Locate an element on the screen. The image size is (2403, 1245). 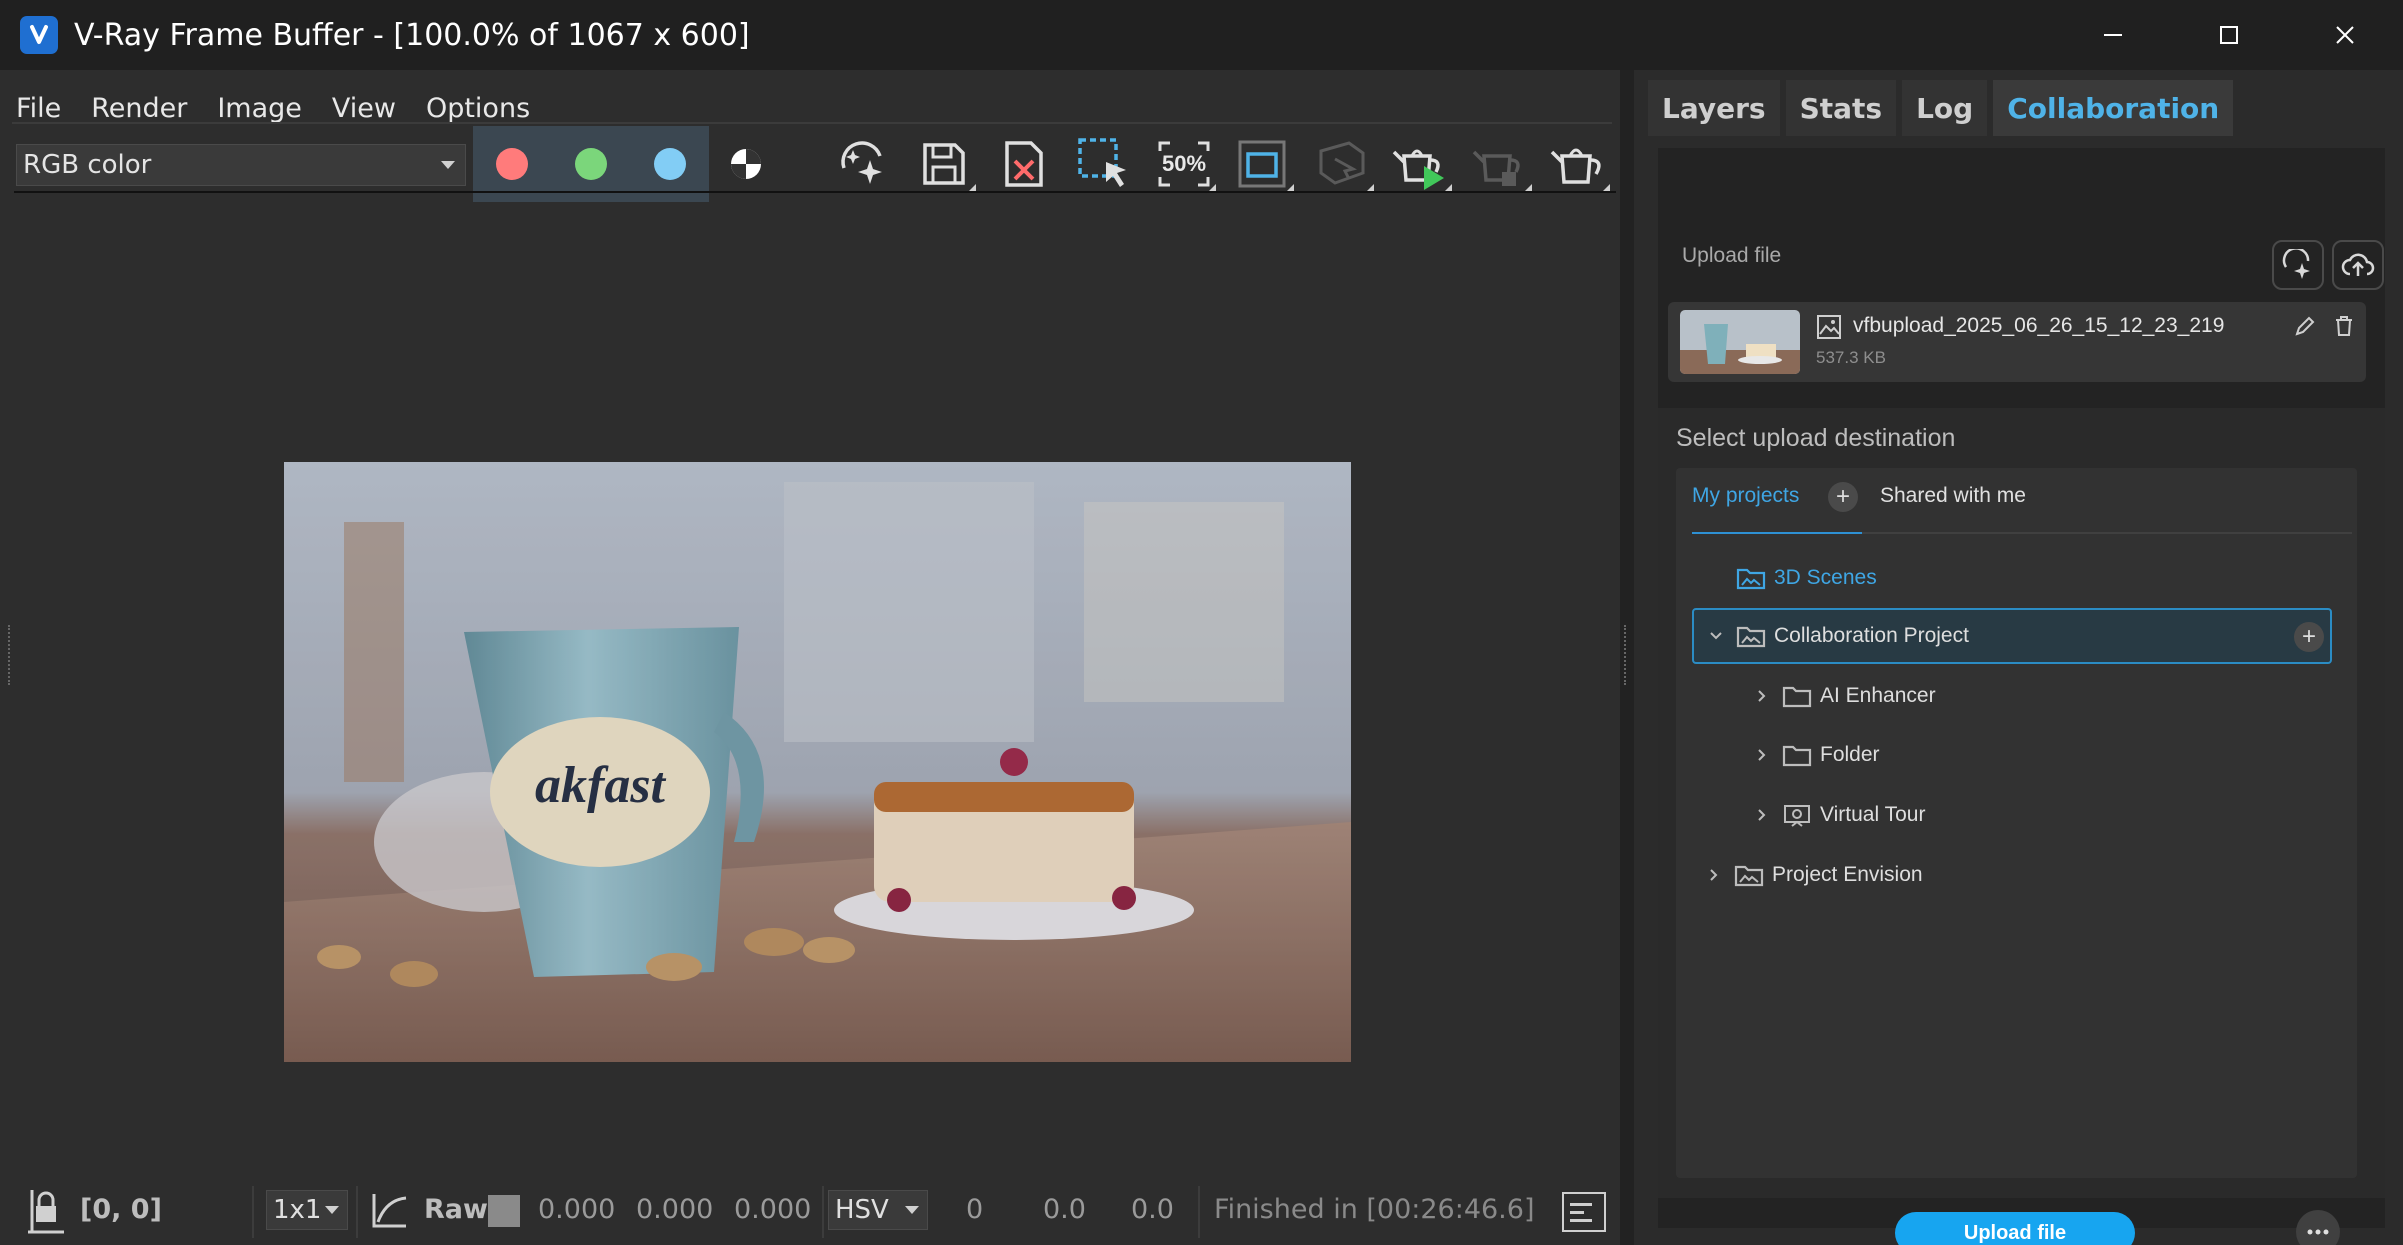
channel-select-value: RGB color is located at coordinates (87, 165).